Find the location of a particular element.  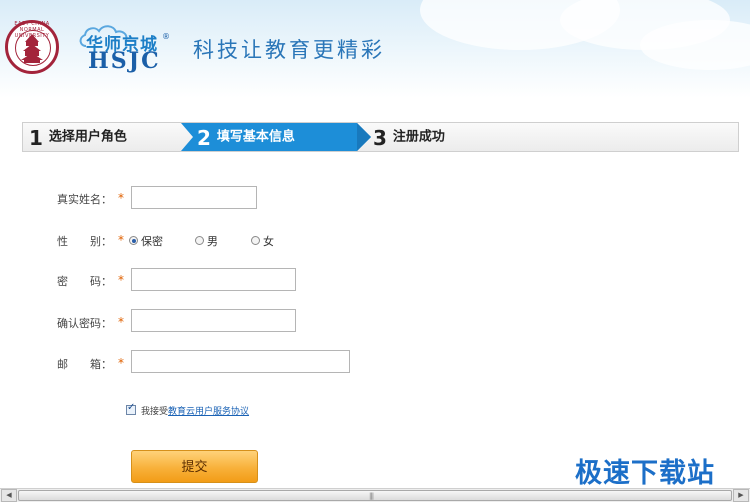

scrollbar-thumb: ||| is located at coordinates (375, 495).